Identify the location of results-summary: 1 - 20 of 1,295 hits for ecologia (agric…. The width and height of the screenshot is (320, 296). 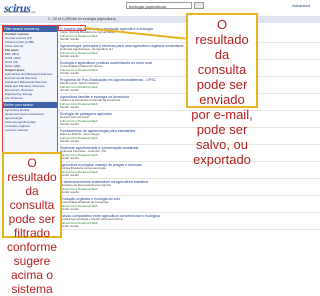
(160, 19).